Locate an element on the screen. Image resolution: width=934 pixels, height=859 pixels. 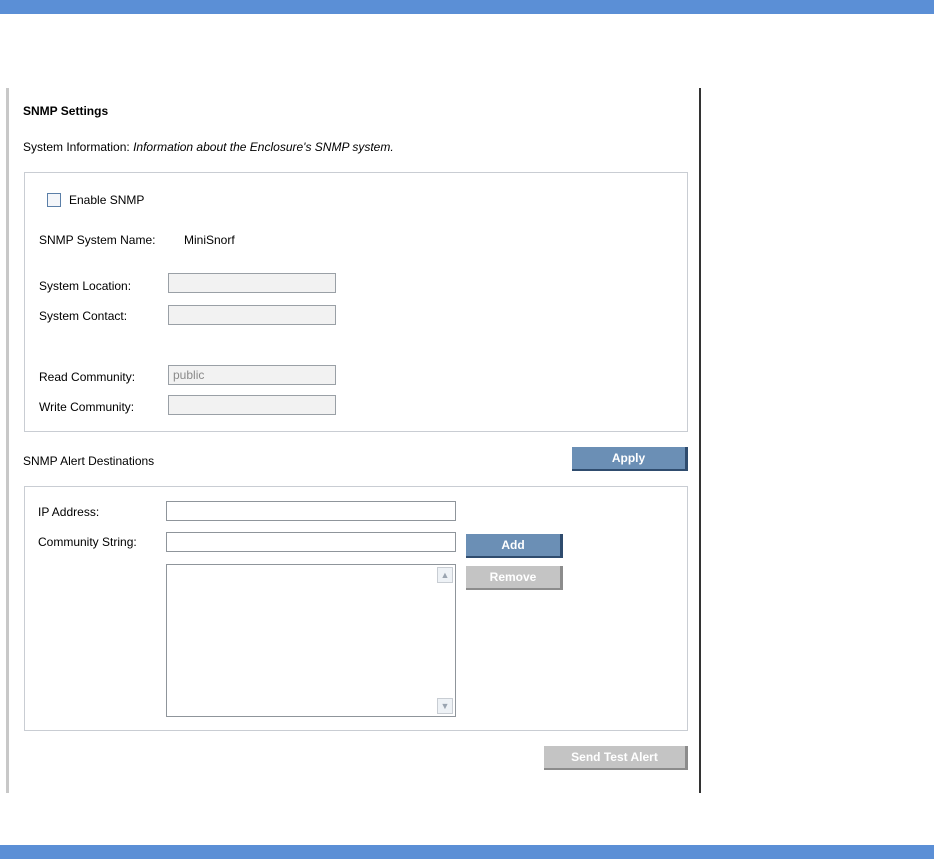
read-community-input is located at coordinates (252, 375).